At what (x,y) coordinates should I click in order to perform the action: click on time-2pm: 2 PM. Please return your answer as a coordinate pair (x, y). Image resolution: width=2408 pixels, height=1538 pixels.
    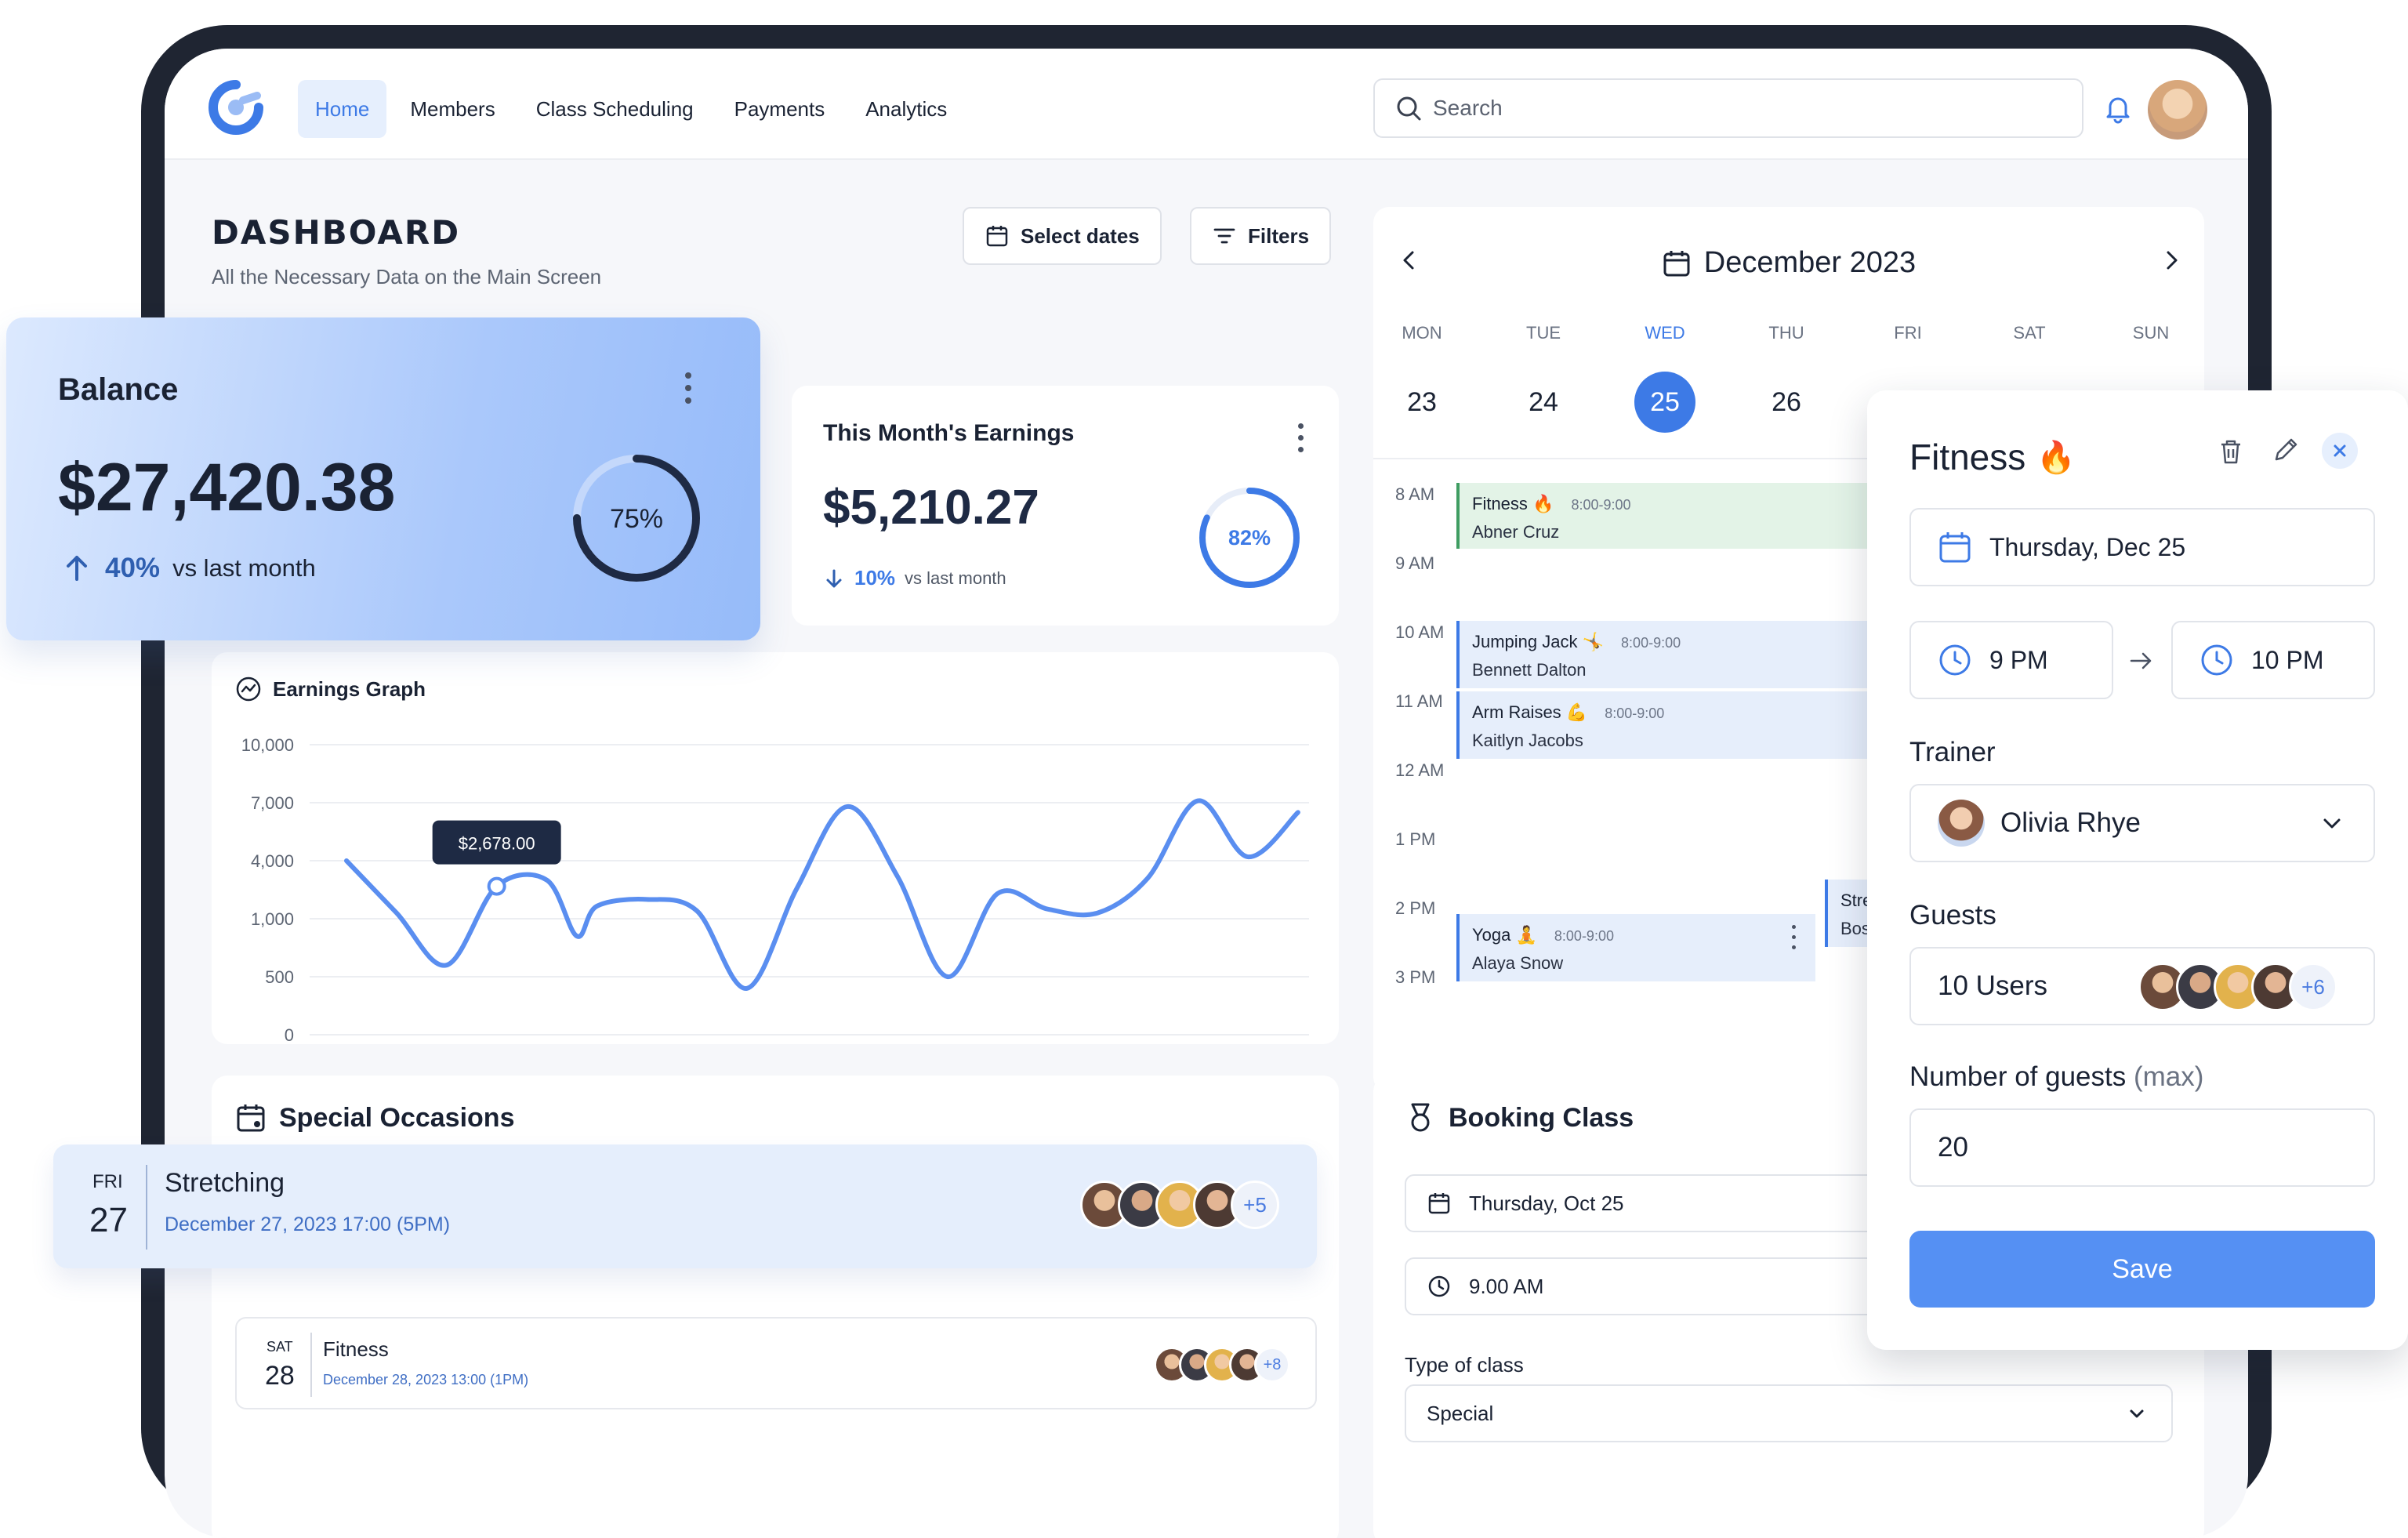
    Looking at the image, I should click on (1415, 908).